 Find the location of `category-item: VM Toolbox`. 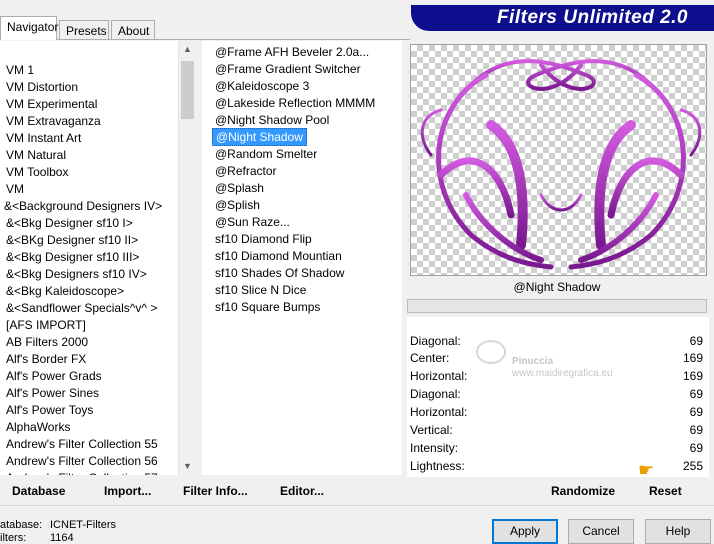

category-item: VM Toolbox is located at coordinates (89, 172).